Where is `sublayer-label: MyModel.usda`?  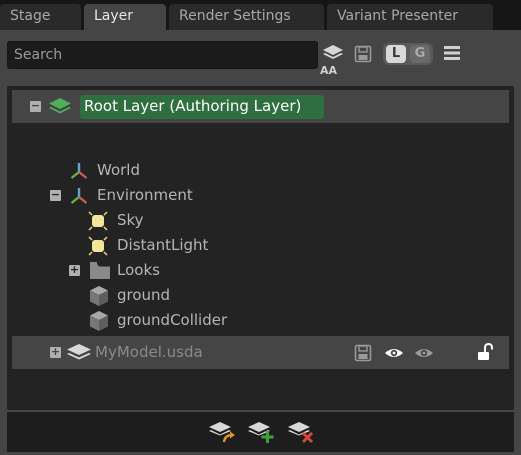
sublayer-label: MyModel.usda is located at coordinates (149, 352).